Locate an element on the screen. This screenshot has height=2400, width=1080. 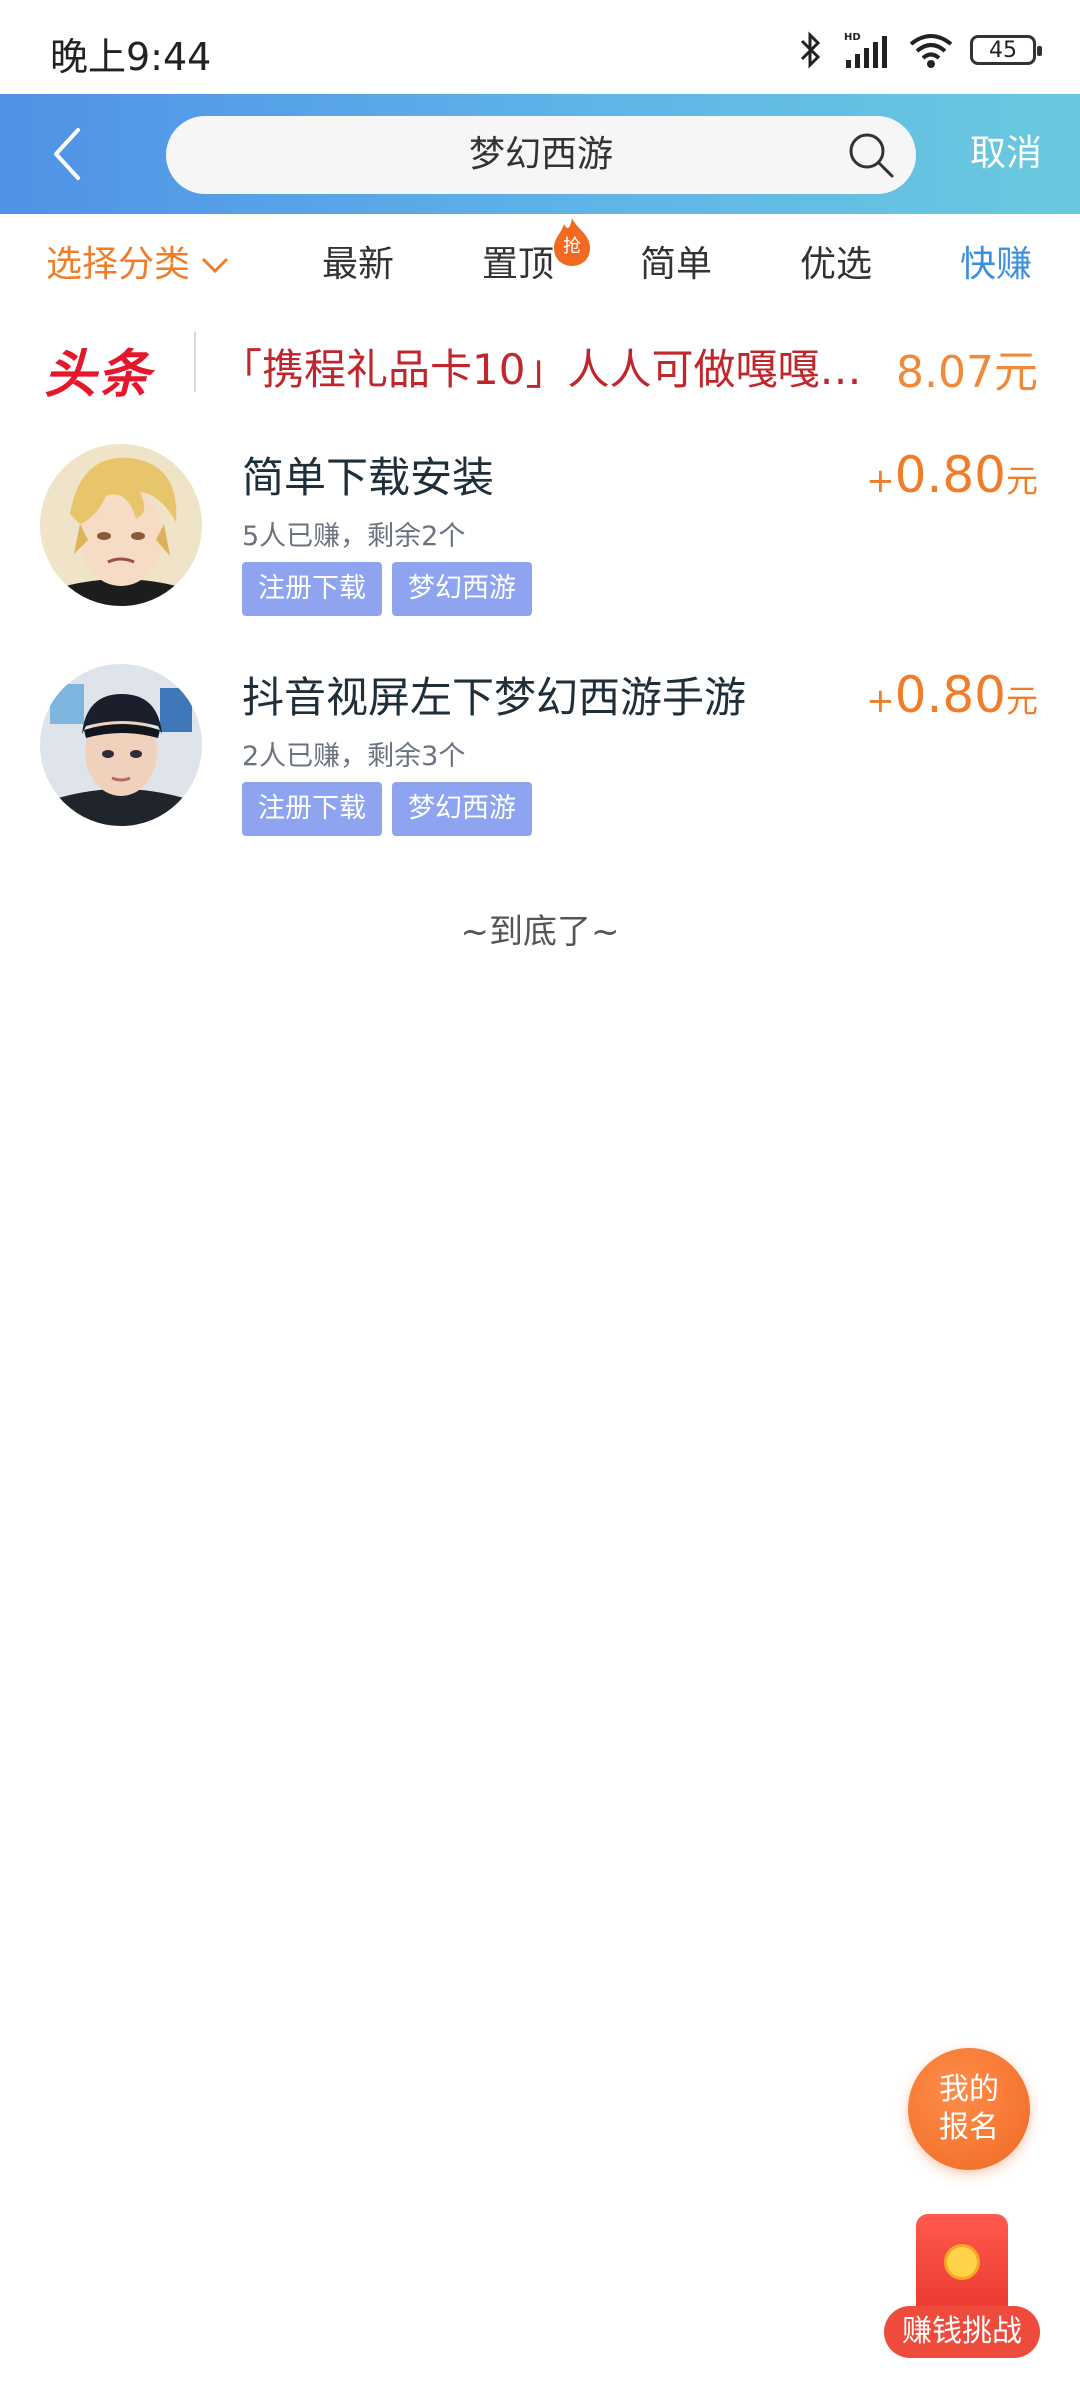
tab-choose-category: 选择分类 is located at coordinates (138, 265).